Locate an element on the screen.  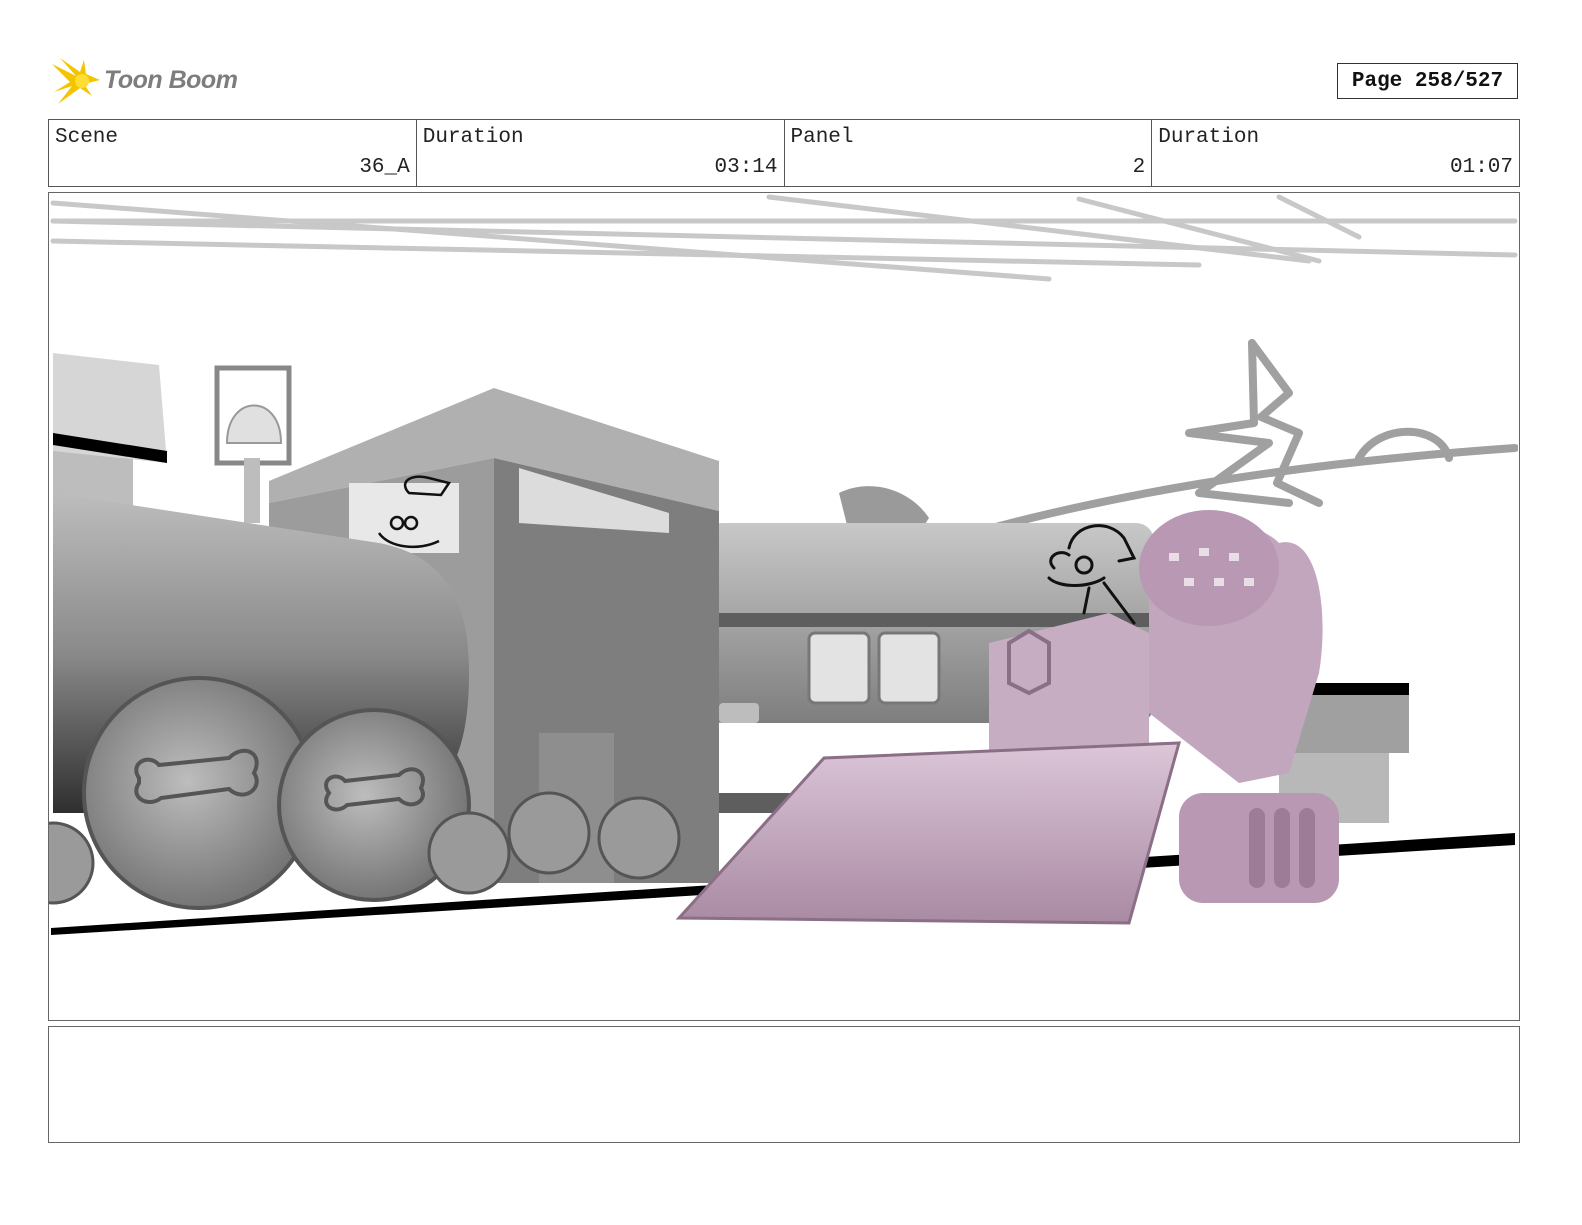
panel-duration-label: Duration is located at coordinates (1209, 137).